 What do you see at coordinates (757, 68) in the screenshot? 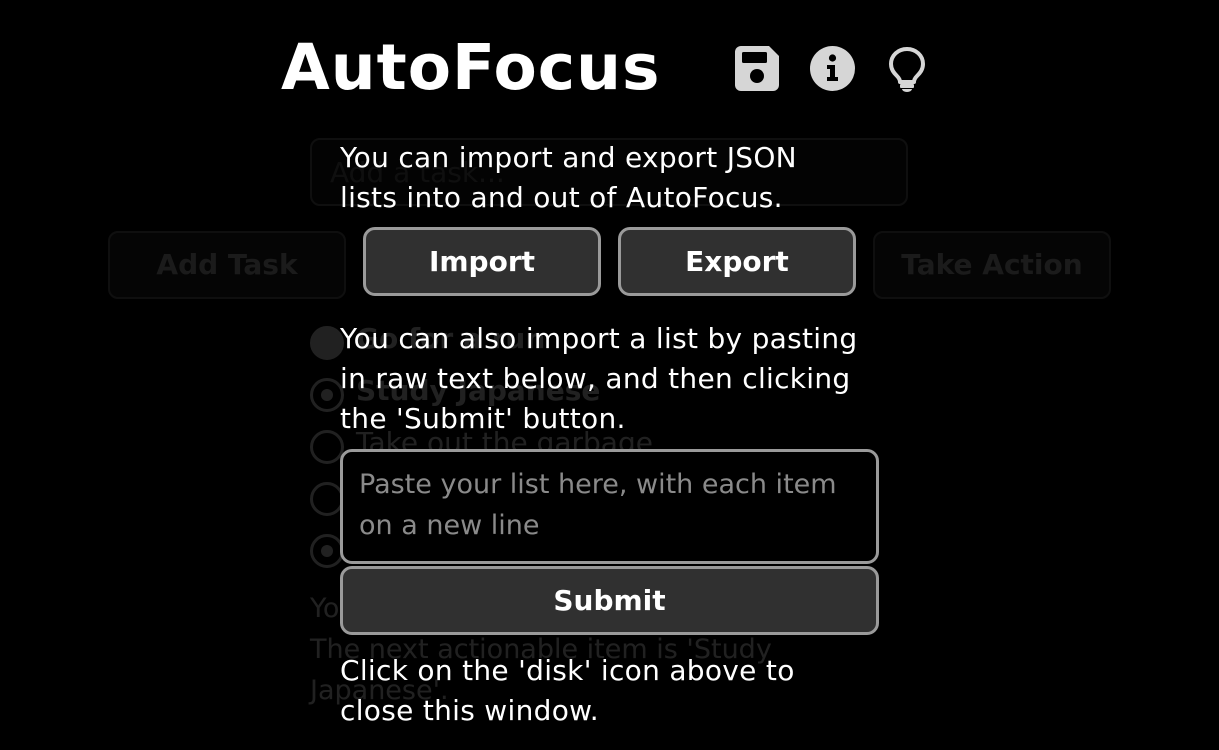
I see `disk-icon` at bounding box center [757, 68].